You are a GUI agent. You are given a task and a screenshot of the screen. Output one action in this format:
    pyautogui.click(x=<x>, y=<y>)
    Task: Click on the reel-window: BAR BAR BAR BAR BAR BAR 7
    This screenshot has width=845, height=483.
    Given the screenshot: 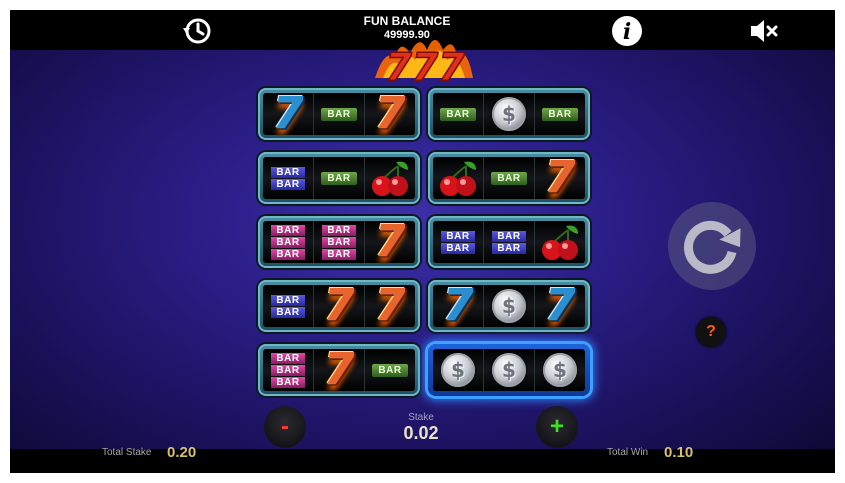 What is the action you would take?
    pyautogui.click(x=339, y=242)
    